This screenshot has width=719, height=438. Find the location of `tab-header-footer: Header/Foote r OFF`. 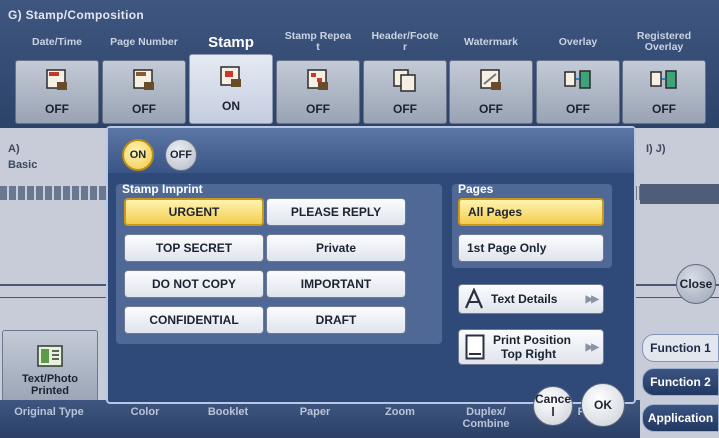

tab-header-footer: Header/Foote r OFF is located at coordinates (405, 76).